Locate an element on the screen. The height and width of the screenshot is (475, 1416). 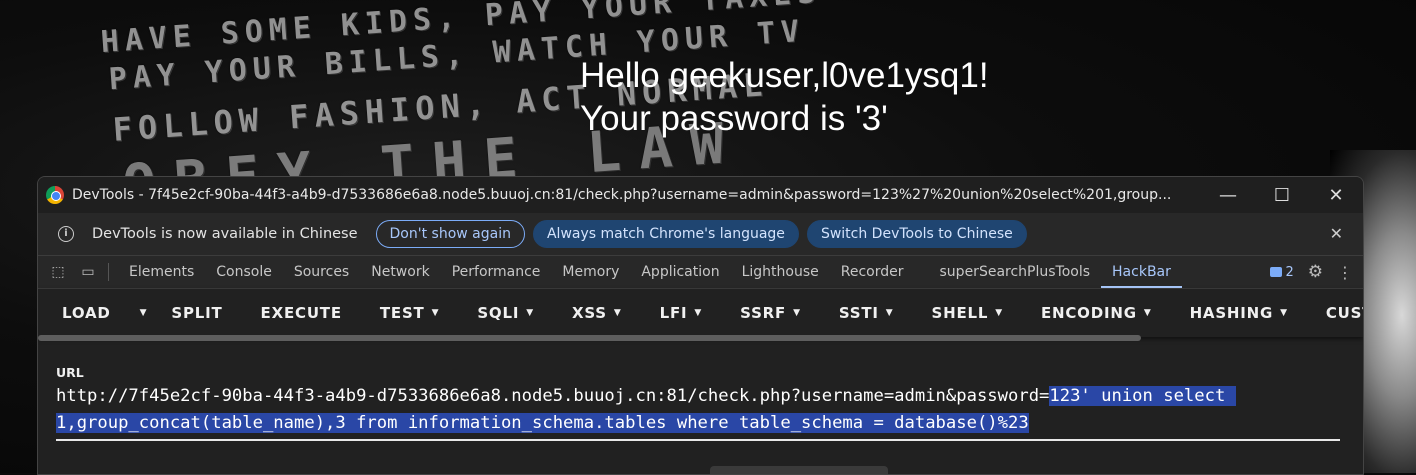
custom-label: CUSTOM is located at coordinates (1344, 313).